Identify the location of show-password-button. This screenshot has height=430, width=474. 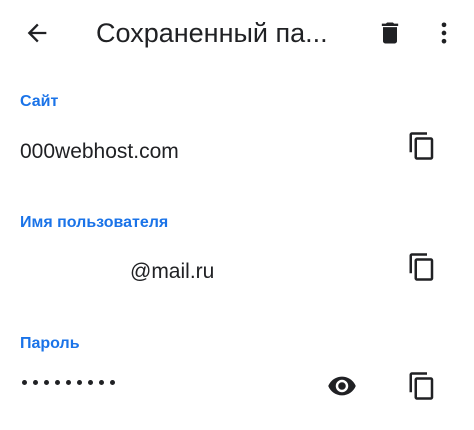
(342, 386).